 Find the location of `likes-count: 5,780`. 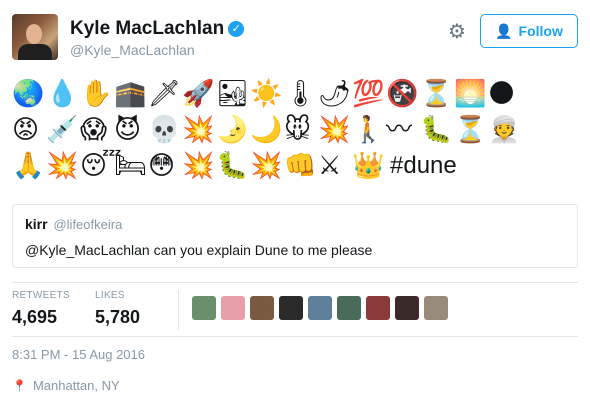

likes-count: 5,780 is located at coordinates (118, 317).